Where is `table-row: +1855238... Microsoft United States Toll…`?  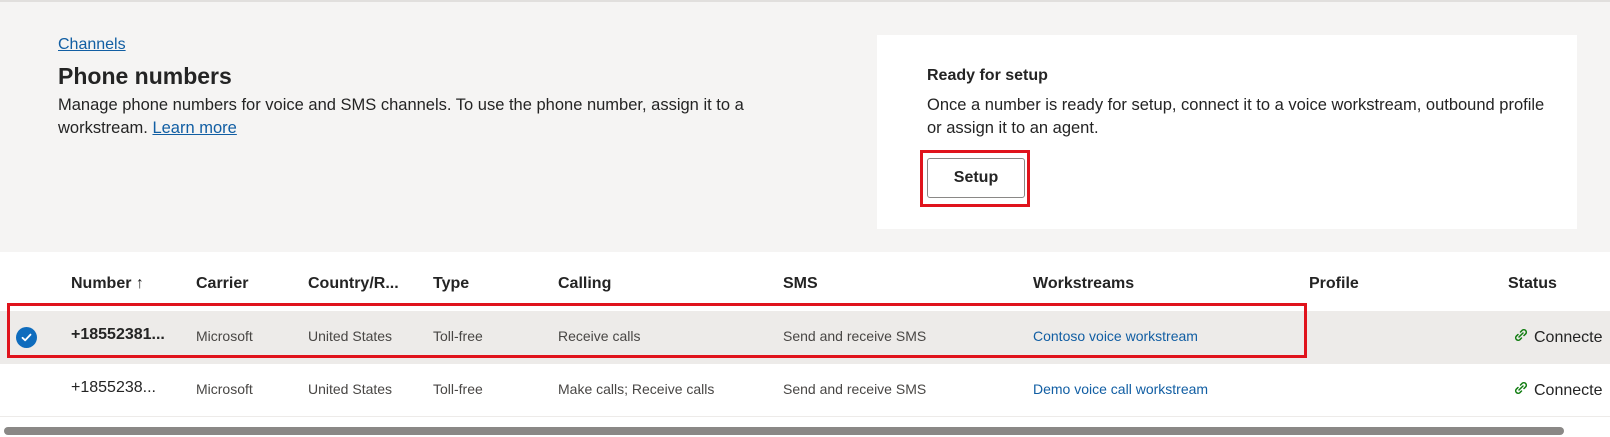
table-row: +1855238... Microsoft United States Toll… is located at coordinates (805, 390).